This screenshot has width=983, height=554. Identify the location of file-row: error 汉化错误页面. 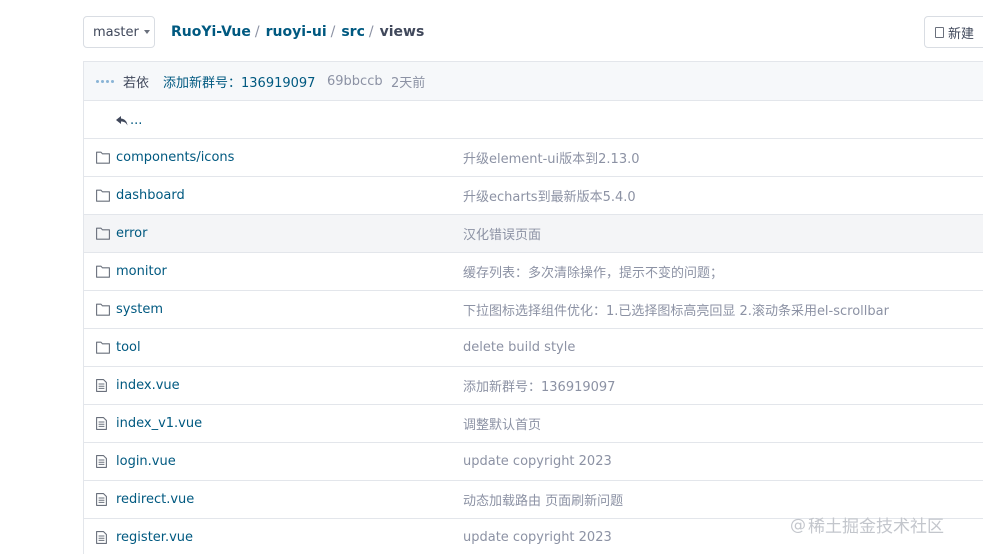
(533, 234).